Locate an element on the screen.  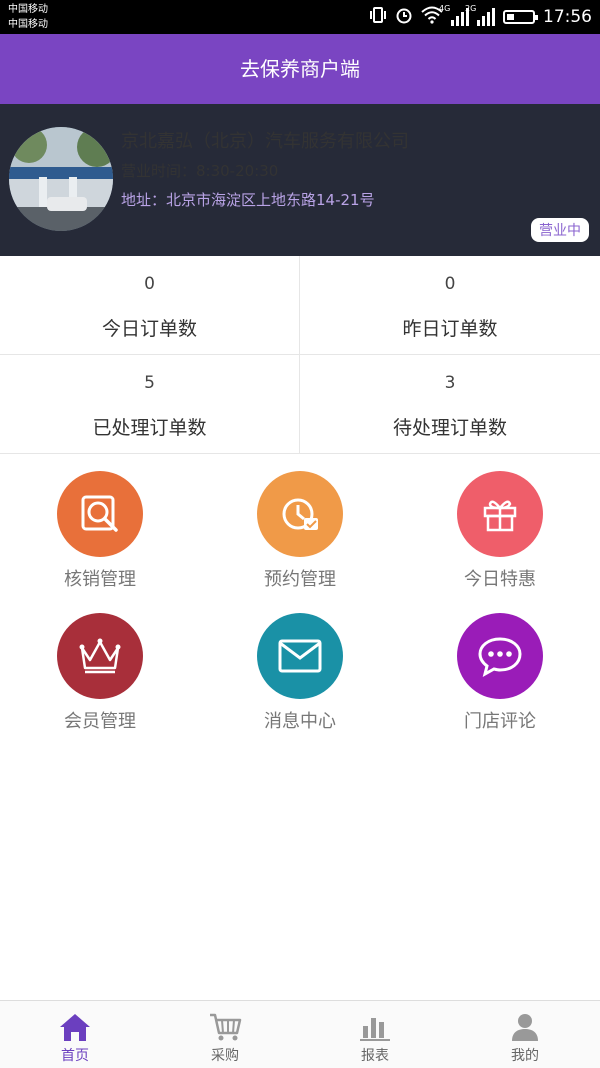
feature-label: 预约管理 is located at coordinates (300, 579).